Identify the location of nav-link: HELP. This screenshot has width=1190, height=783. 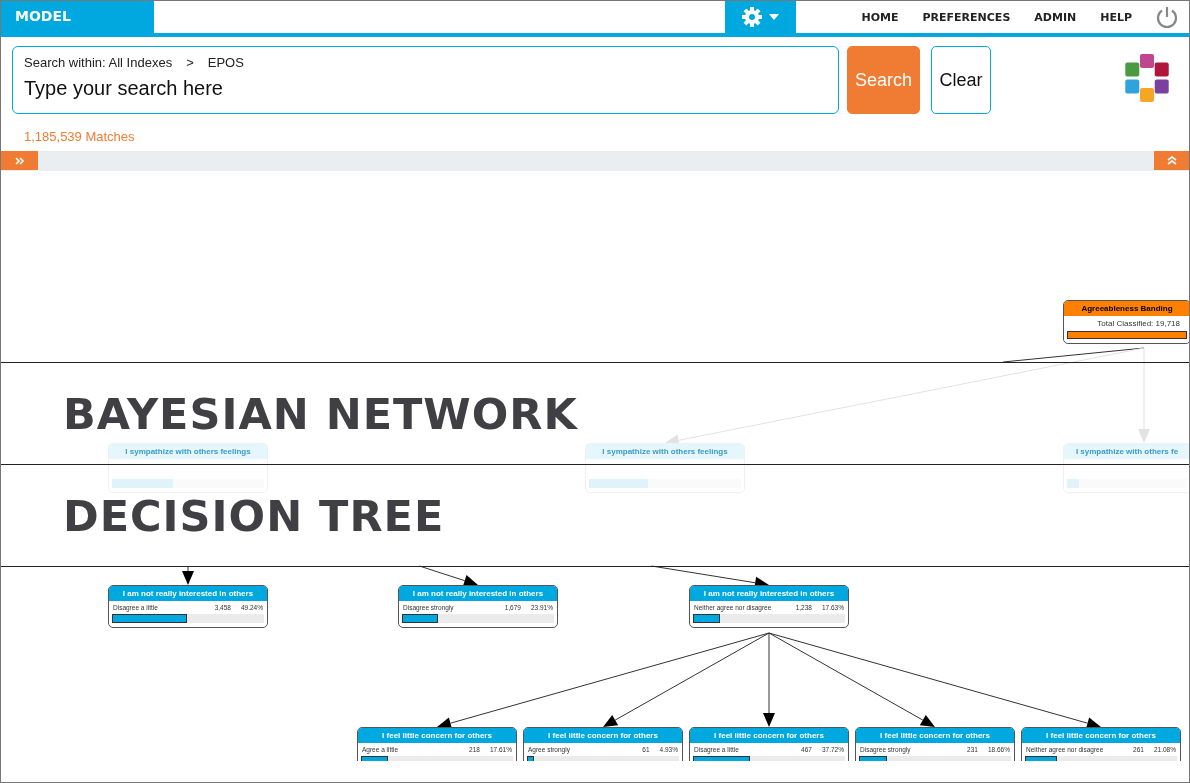
(1116, 17).